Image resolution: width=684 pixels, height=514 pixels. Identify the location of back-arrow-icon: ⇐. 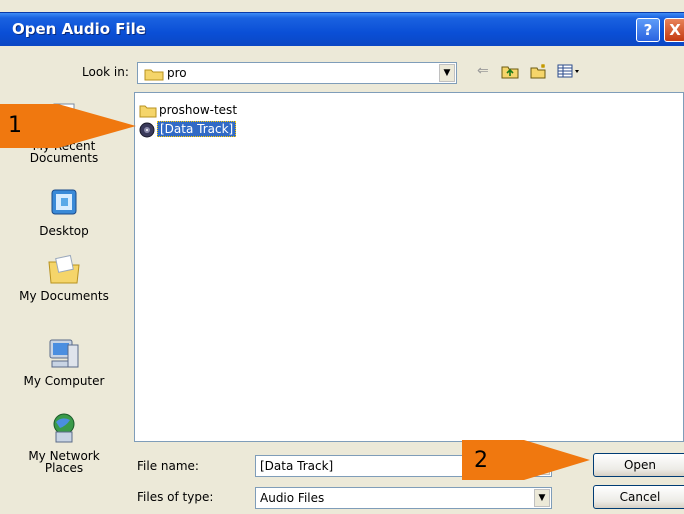
(483, 71).